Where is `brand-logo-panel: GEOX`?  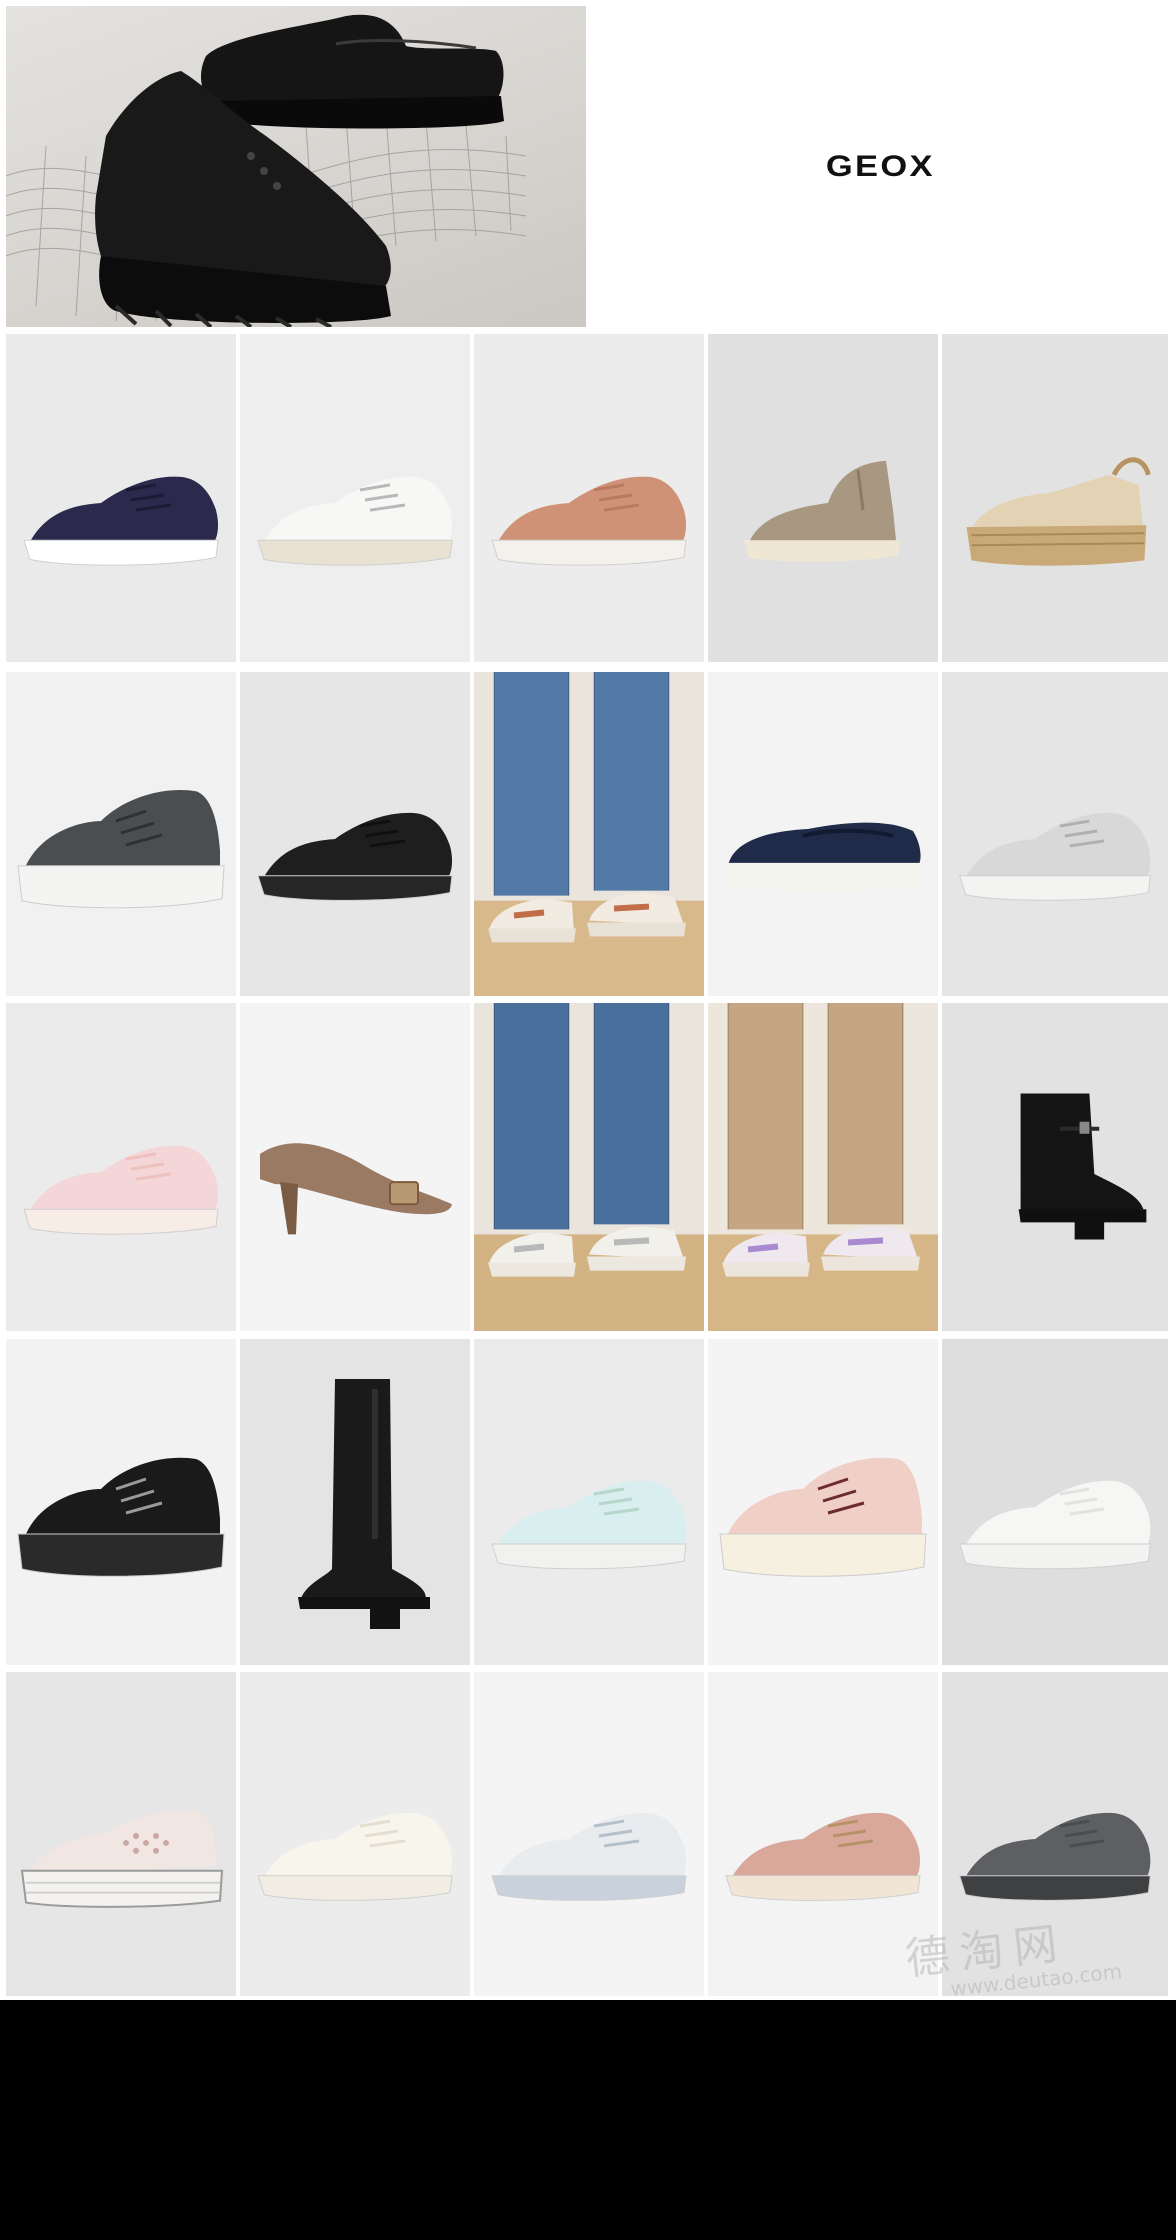
brand-logo-panel: GEOX is located at coordinates (880, 166).